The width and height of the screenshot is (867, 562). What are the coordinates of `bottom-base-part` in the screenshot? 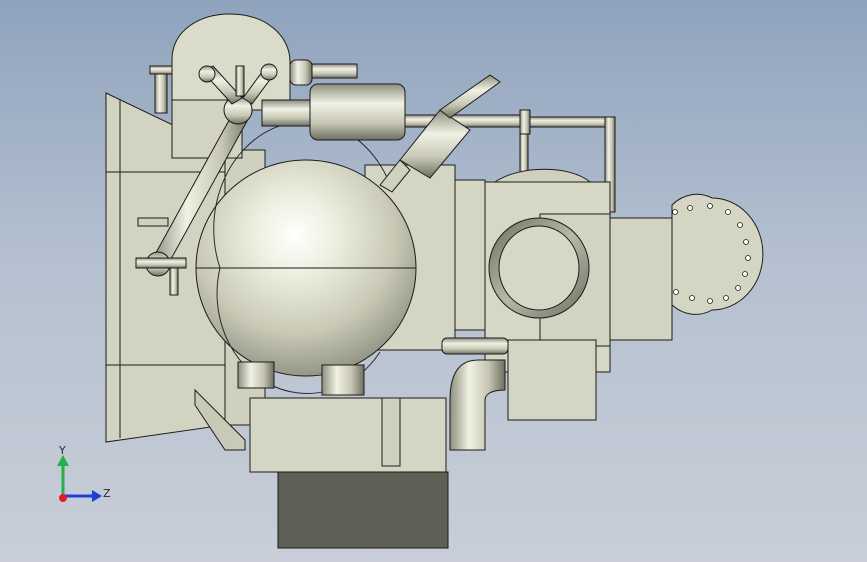 It's located at (349, 473).